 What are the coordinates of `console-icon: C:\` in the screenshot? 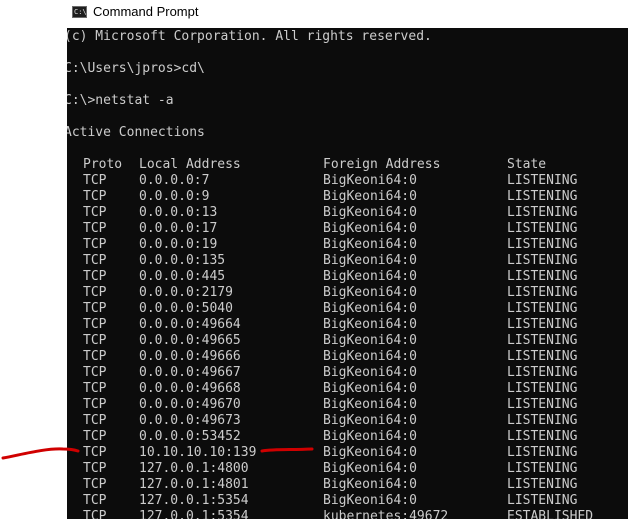 It's located at (79, 12).